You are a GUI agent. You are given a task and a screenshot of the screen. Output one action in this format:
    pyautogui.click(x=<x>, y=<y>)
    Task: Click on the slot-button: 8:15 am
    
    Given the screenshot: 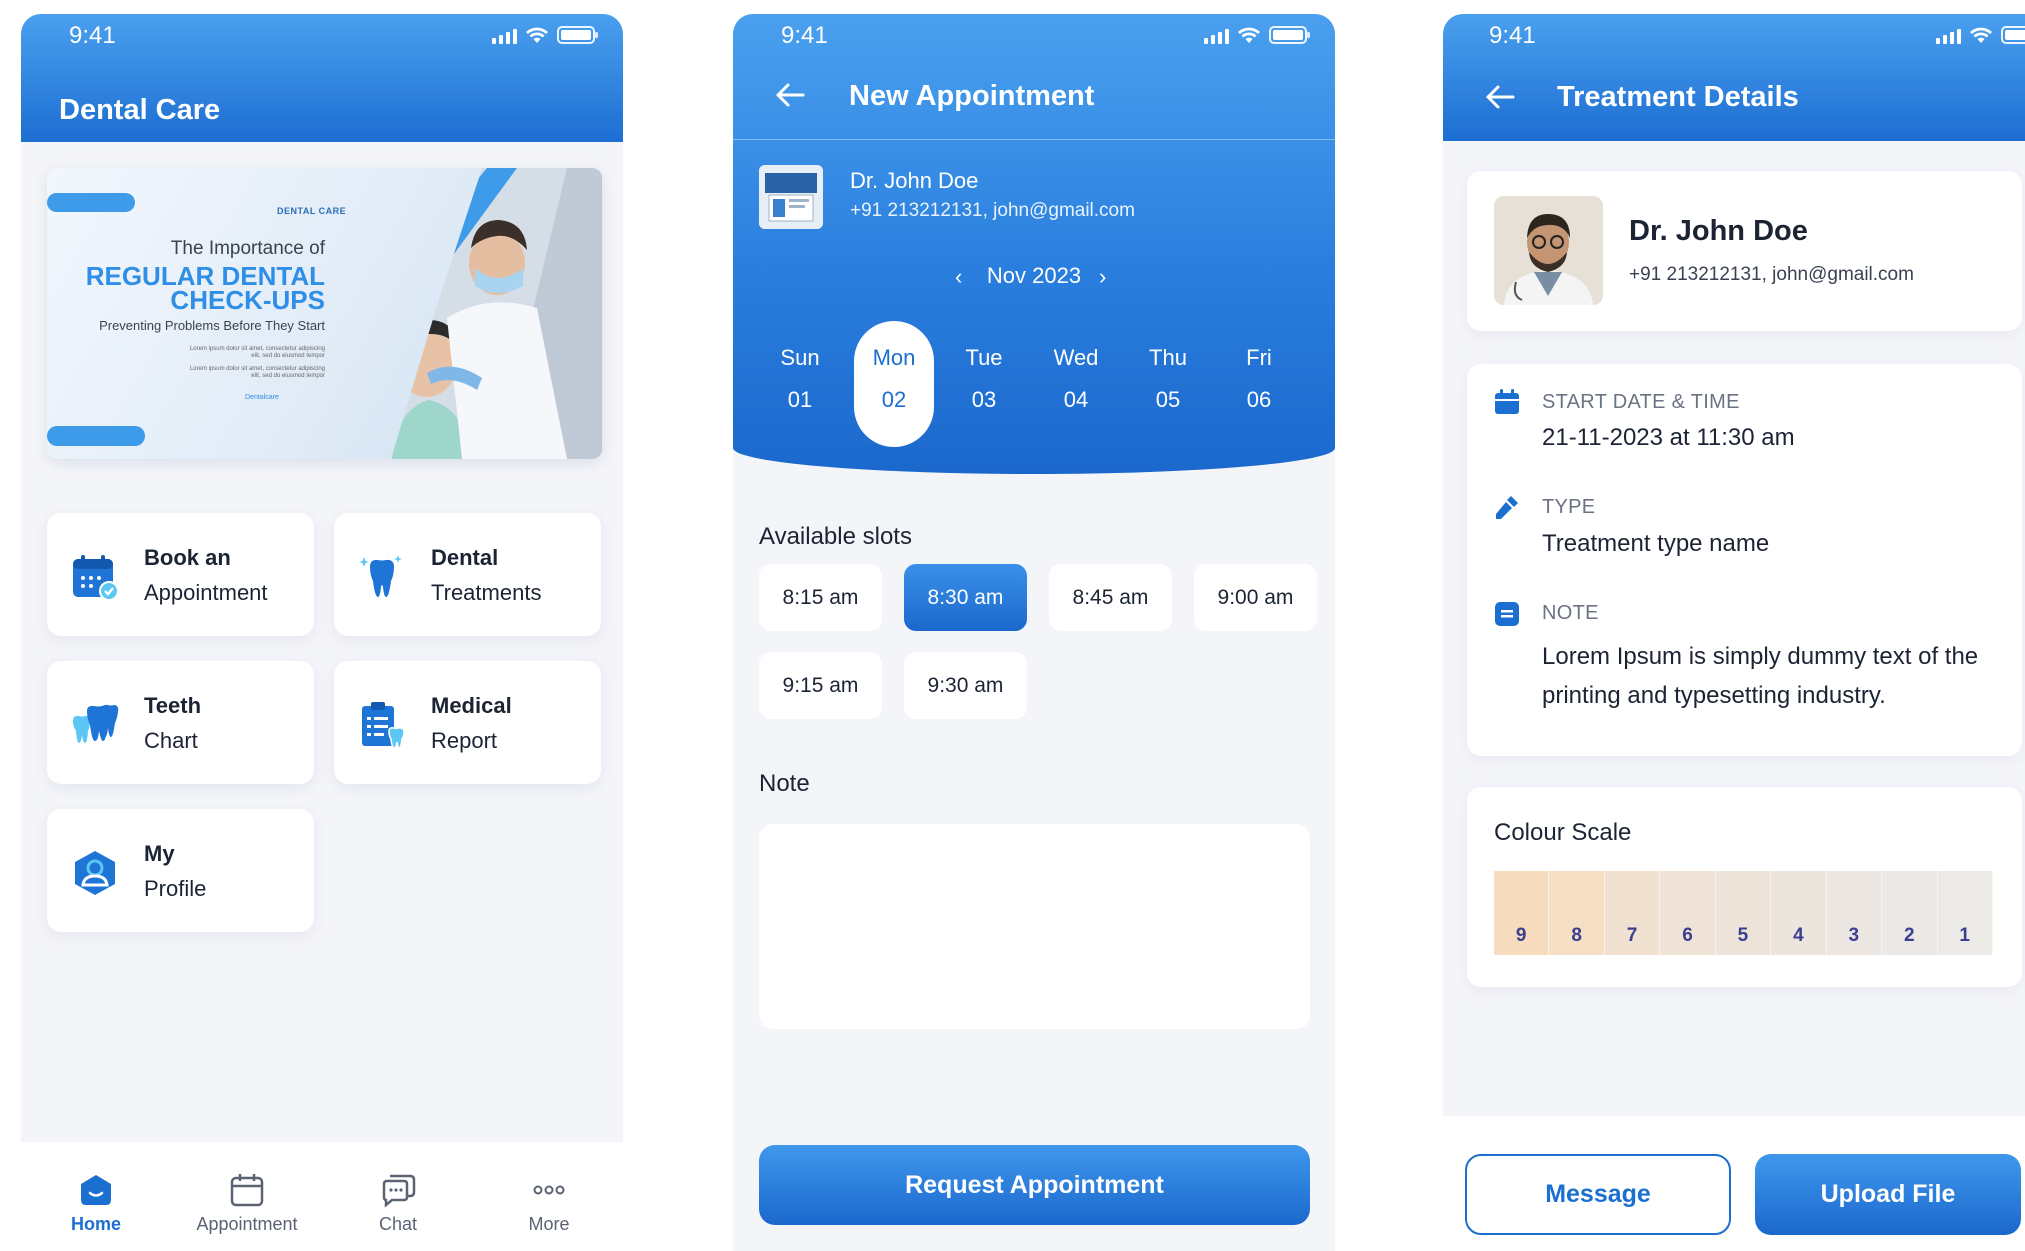 What is the action you would take?
    pyautogui.click(x=820, y=597)
    